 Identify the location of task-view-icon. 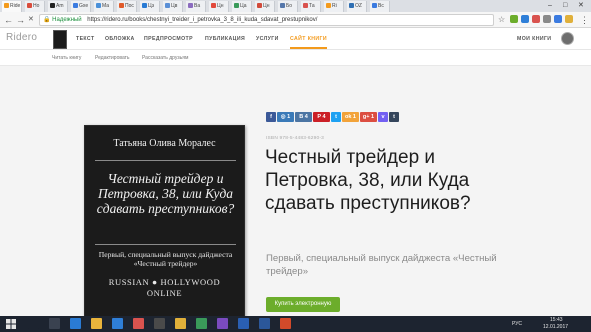
(54, 323).